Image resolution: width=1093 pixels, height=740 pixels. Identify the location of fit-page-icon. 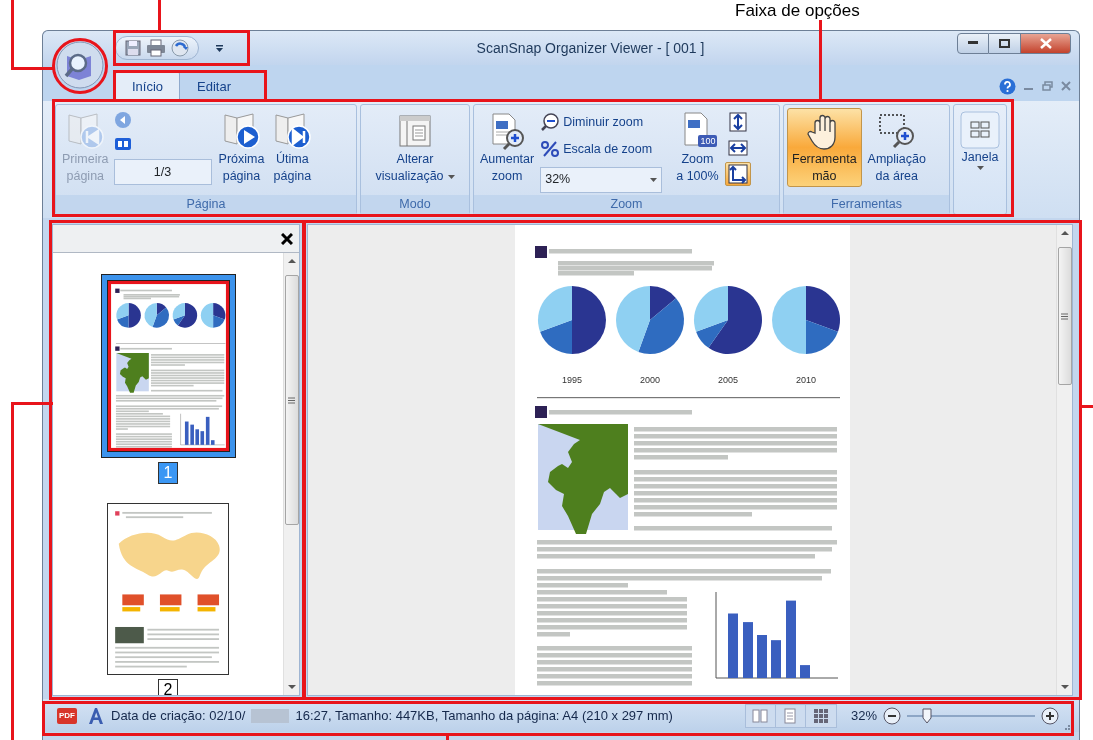
(737, 174).